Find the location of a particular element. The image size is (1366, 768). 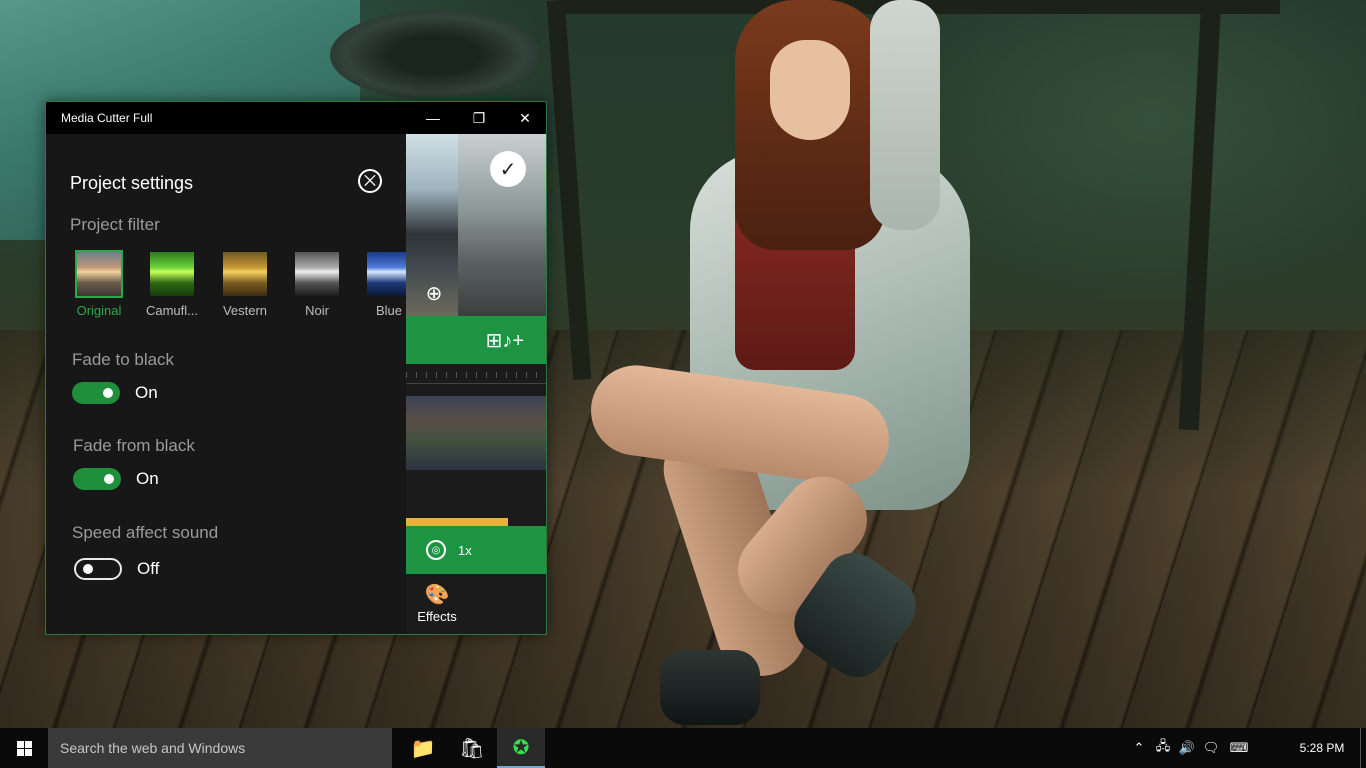

action-center-button: 🗨 is located at coordinates (1211, 748).